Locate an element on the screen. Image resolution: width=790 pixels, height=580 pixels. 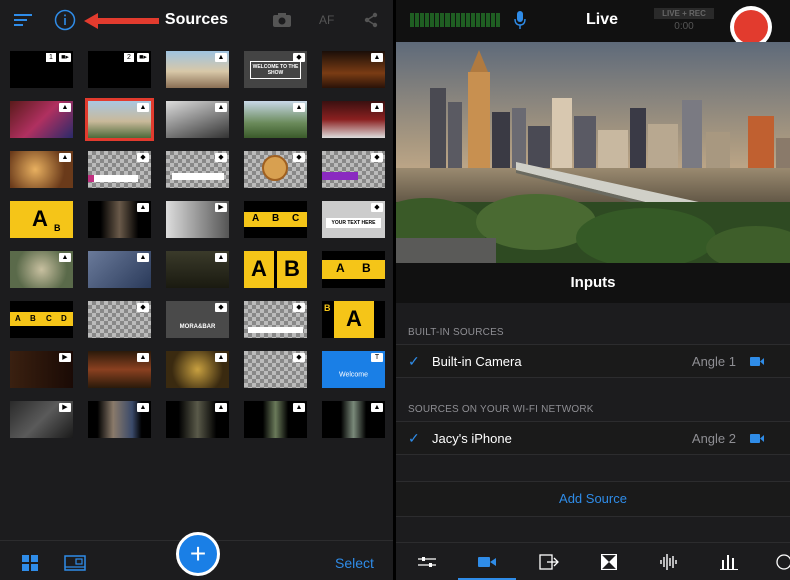
source-row-built-in-camera: ✓ Built-in Camera Angle 1 is located at coordinates (593, 361).